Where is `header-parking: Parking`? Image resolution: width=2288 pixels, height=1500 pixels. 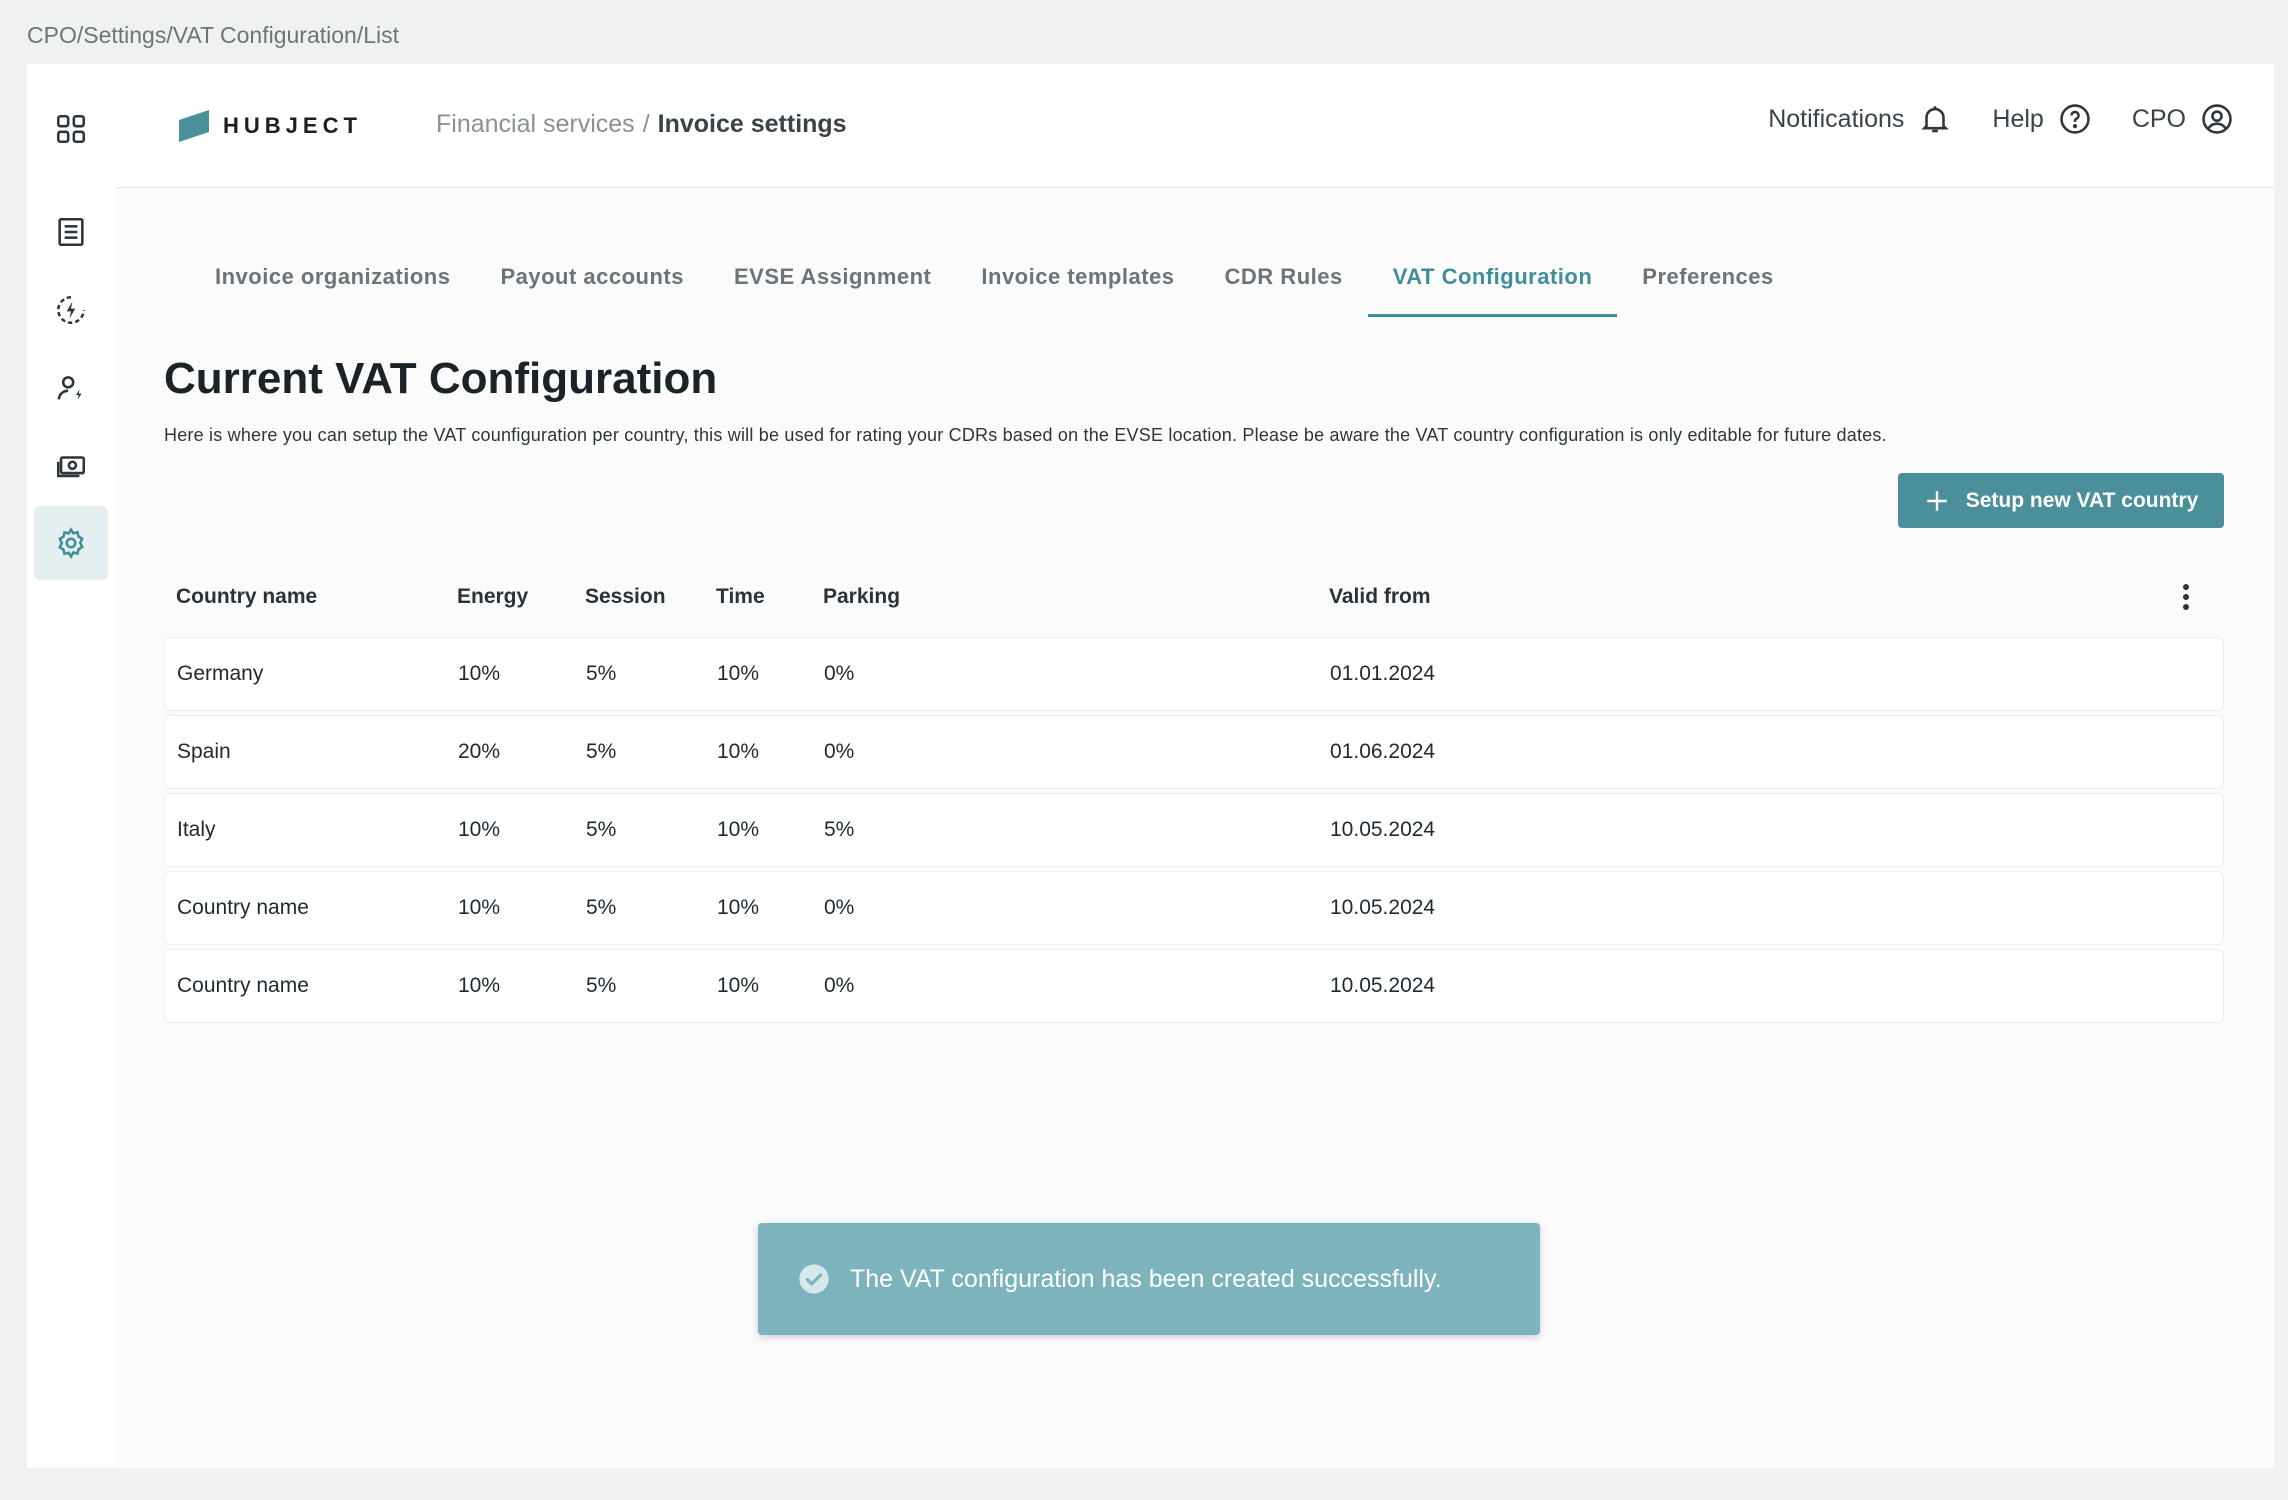 header-parking: Parking is located at coordinates (861, 597).